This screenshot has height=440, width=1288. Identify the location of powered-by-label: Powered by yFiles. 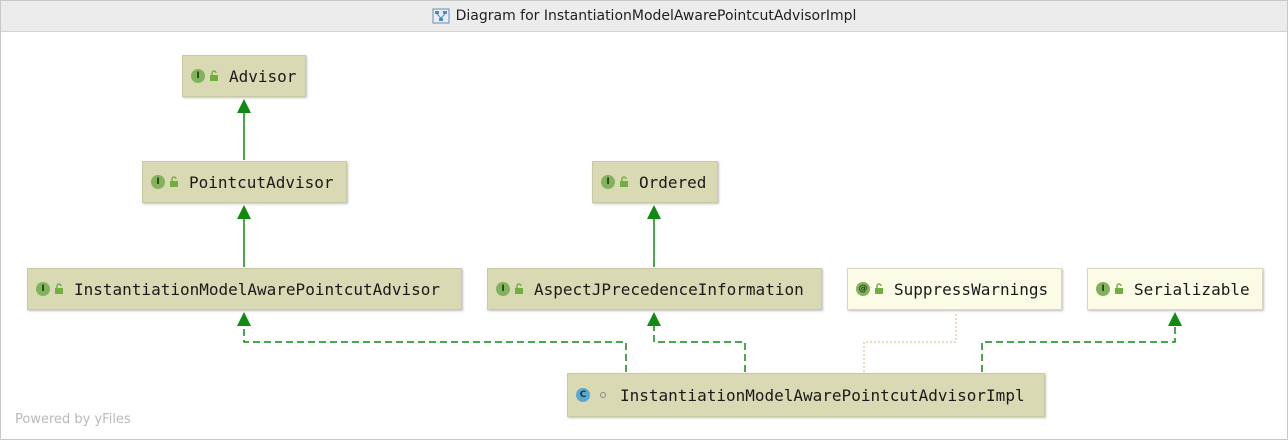
(73, 419).